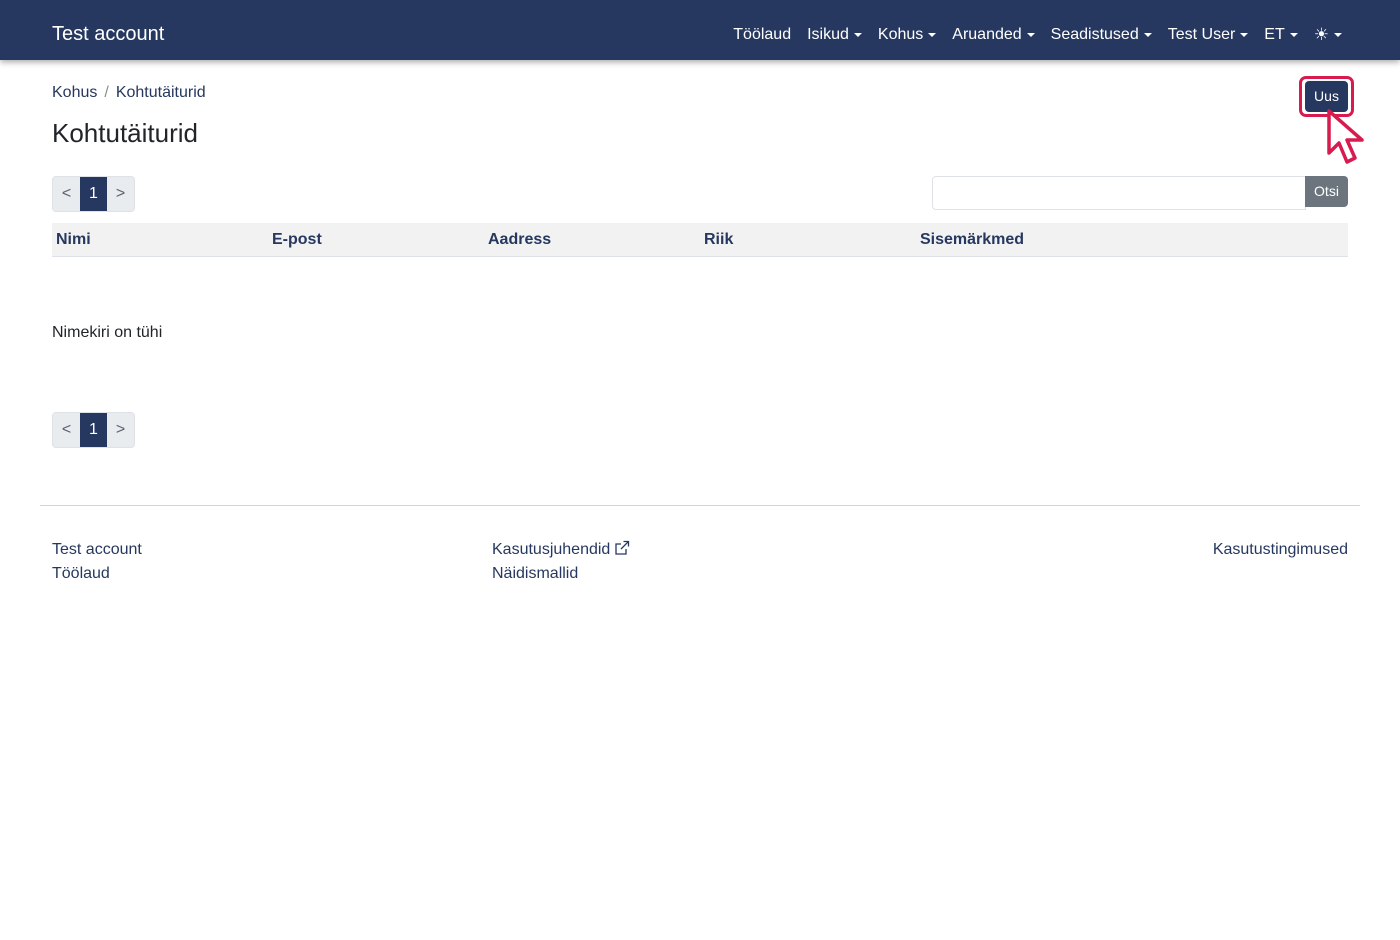  I want to click on footer-link-templates: Näidismallid, so click(535, 574).